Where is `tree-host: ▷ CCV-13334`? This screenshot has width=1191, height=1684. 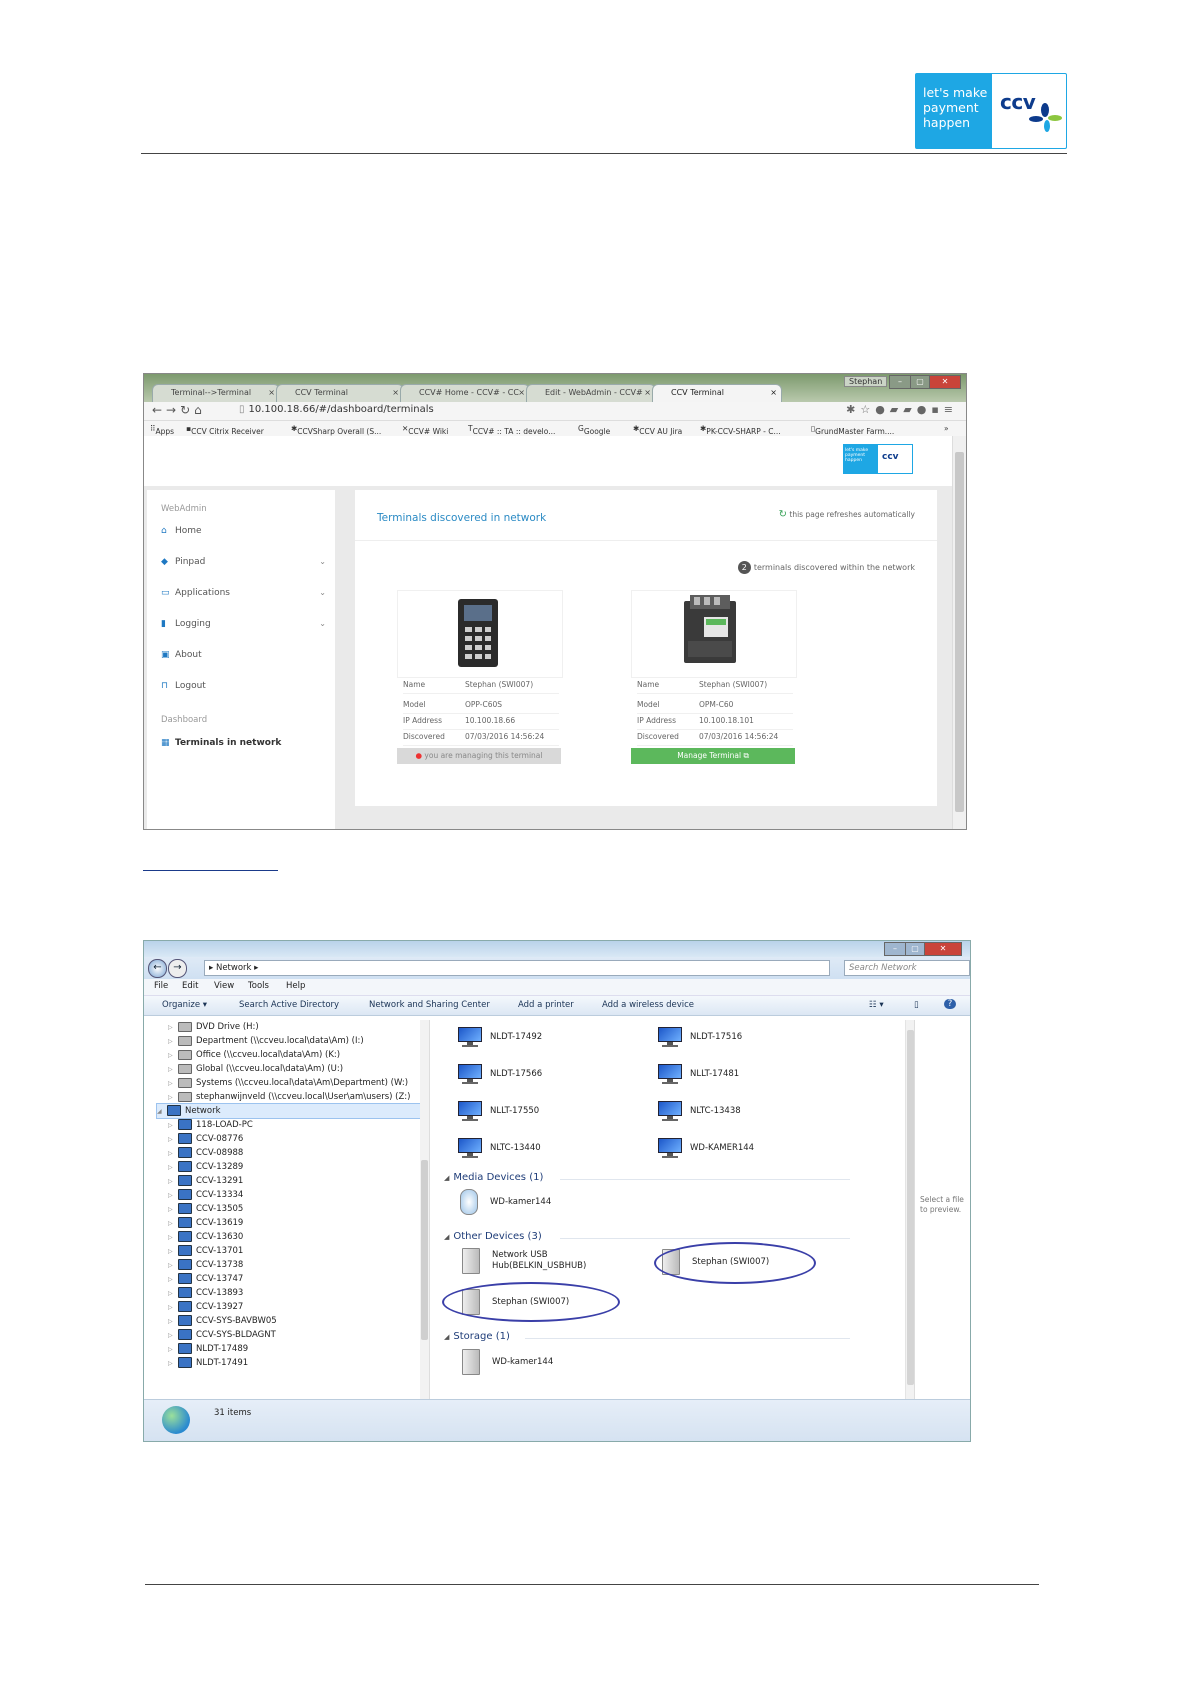
tree-host: ▷ CCV-13334 is located at coordinates (205, 1195).